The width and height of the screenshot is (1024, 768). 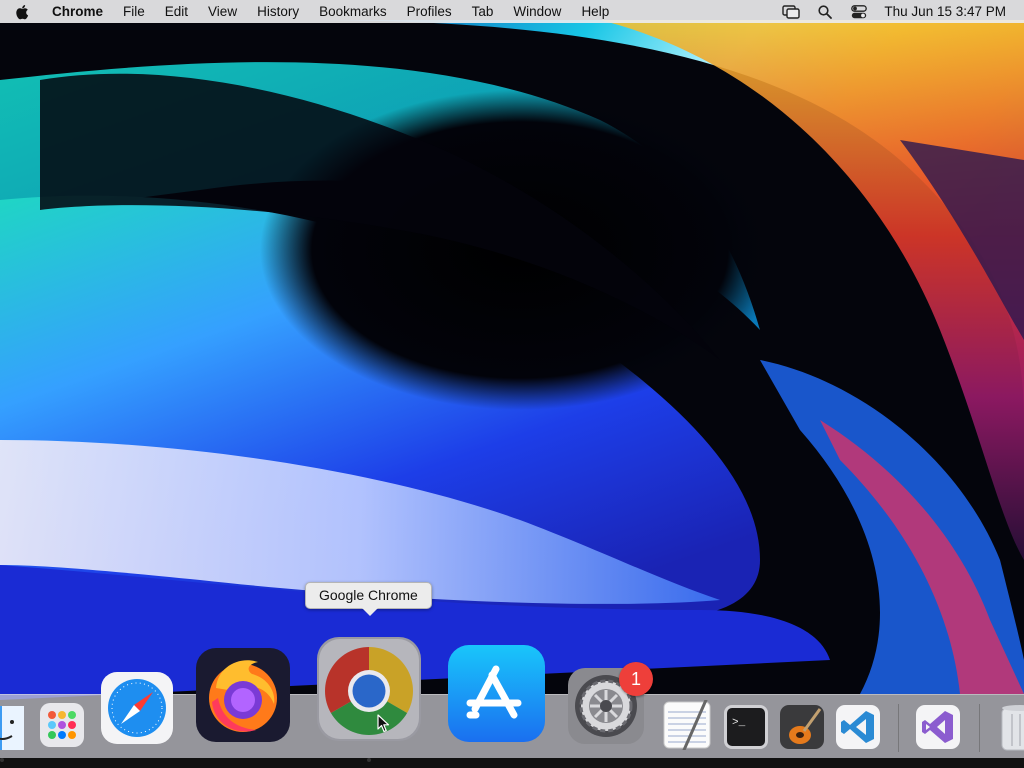 I want to click on vscode-icon, so click(x=858, y=727).